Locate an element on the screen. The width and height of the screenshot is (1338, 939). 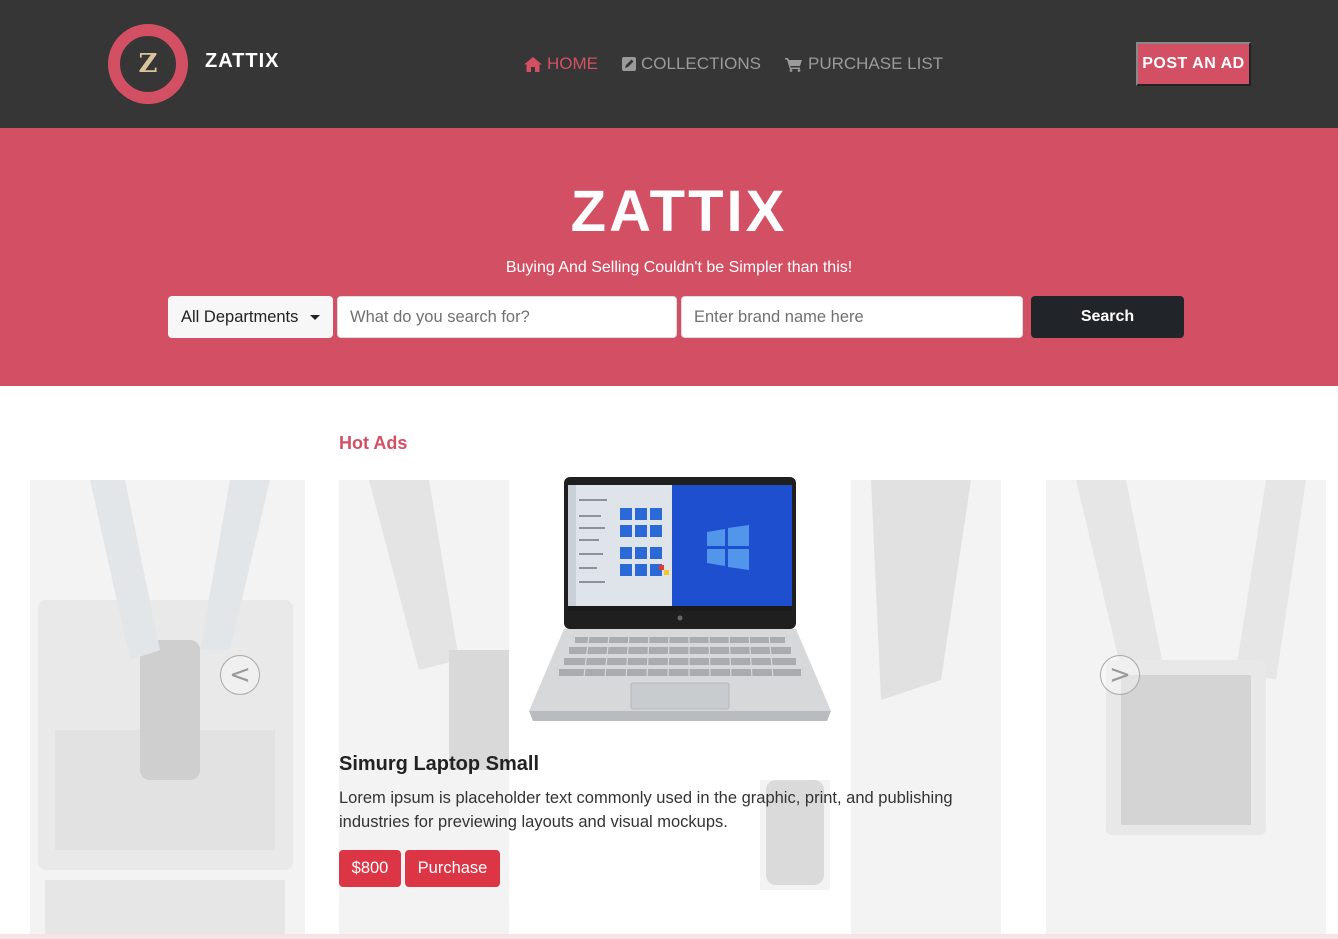
laptop-image is located at coordinates (680, 599).